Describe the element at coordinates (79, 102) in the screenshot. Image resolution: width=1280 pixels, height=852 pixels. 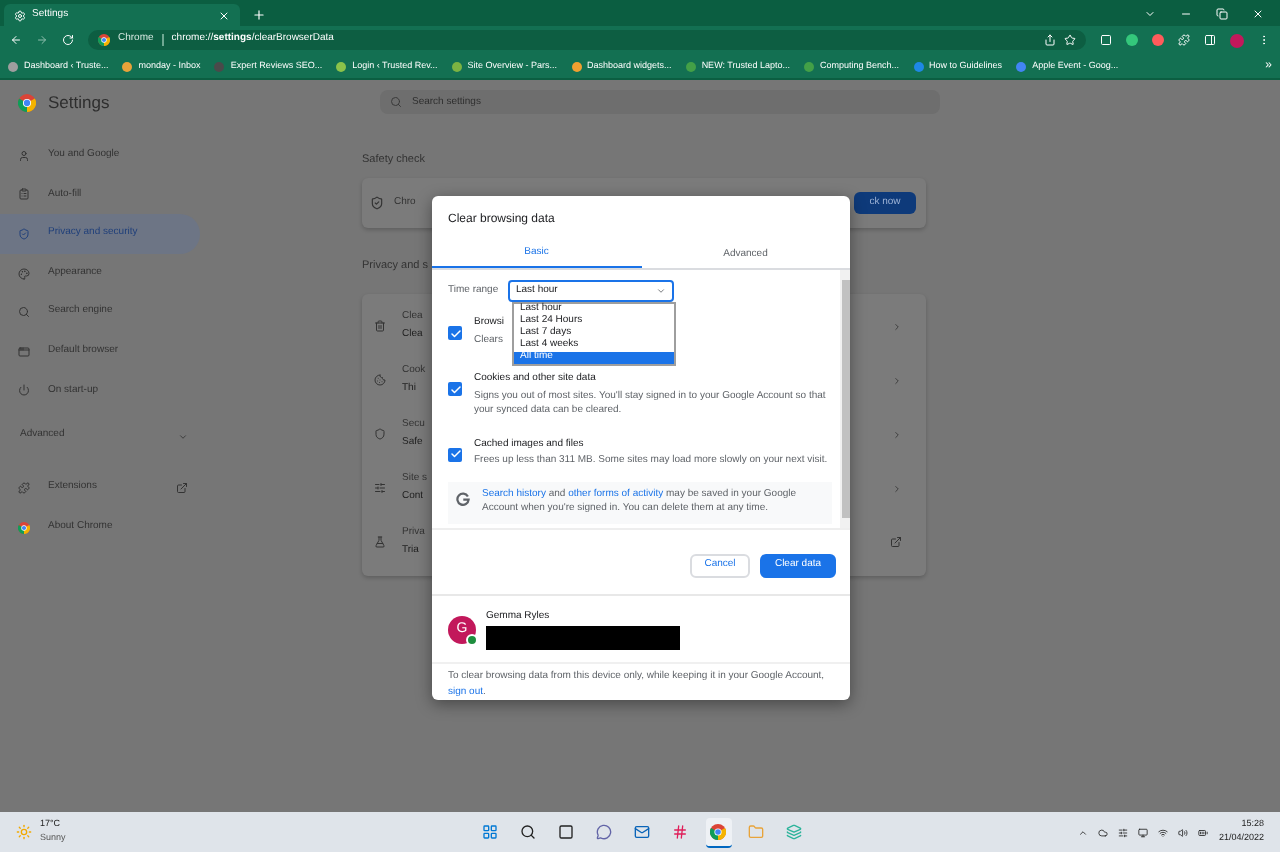
I see `page-title: Settings` at that location.